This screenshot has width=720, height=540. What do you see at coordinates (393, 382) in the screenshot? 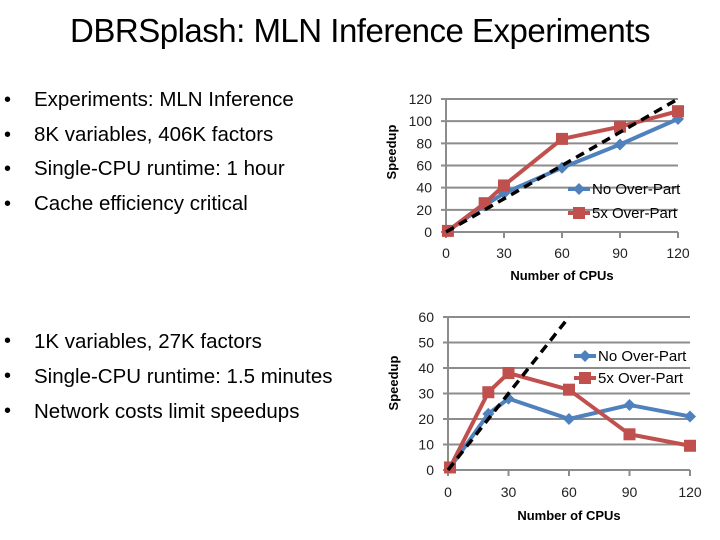
I see `y-axis-title: Speedup` at bounding box center [393, 382].